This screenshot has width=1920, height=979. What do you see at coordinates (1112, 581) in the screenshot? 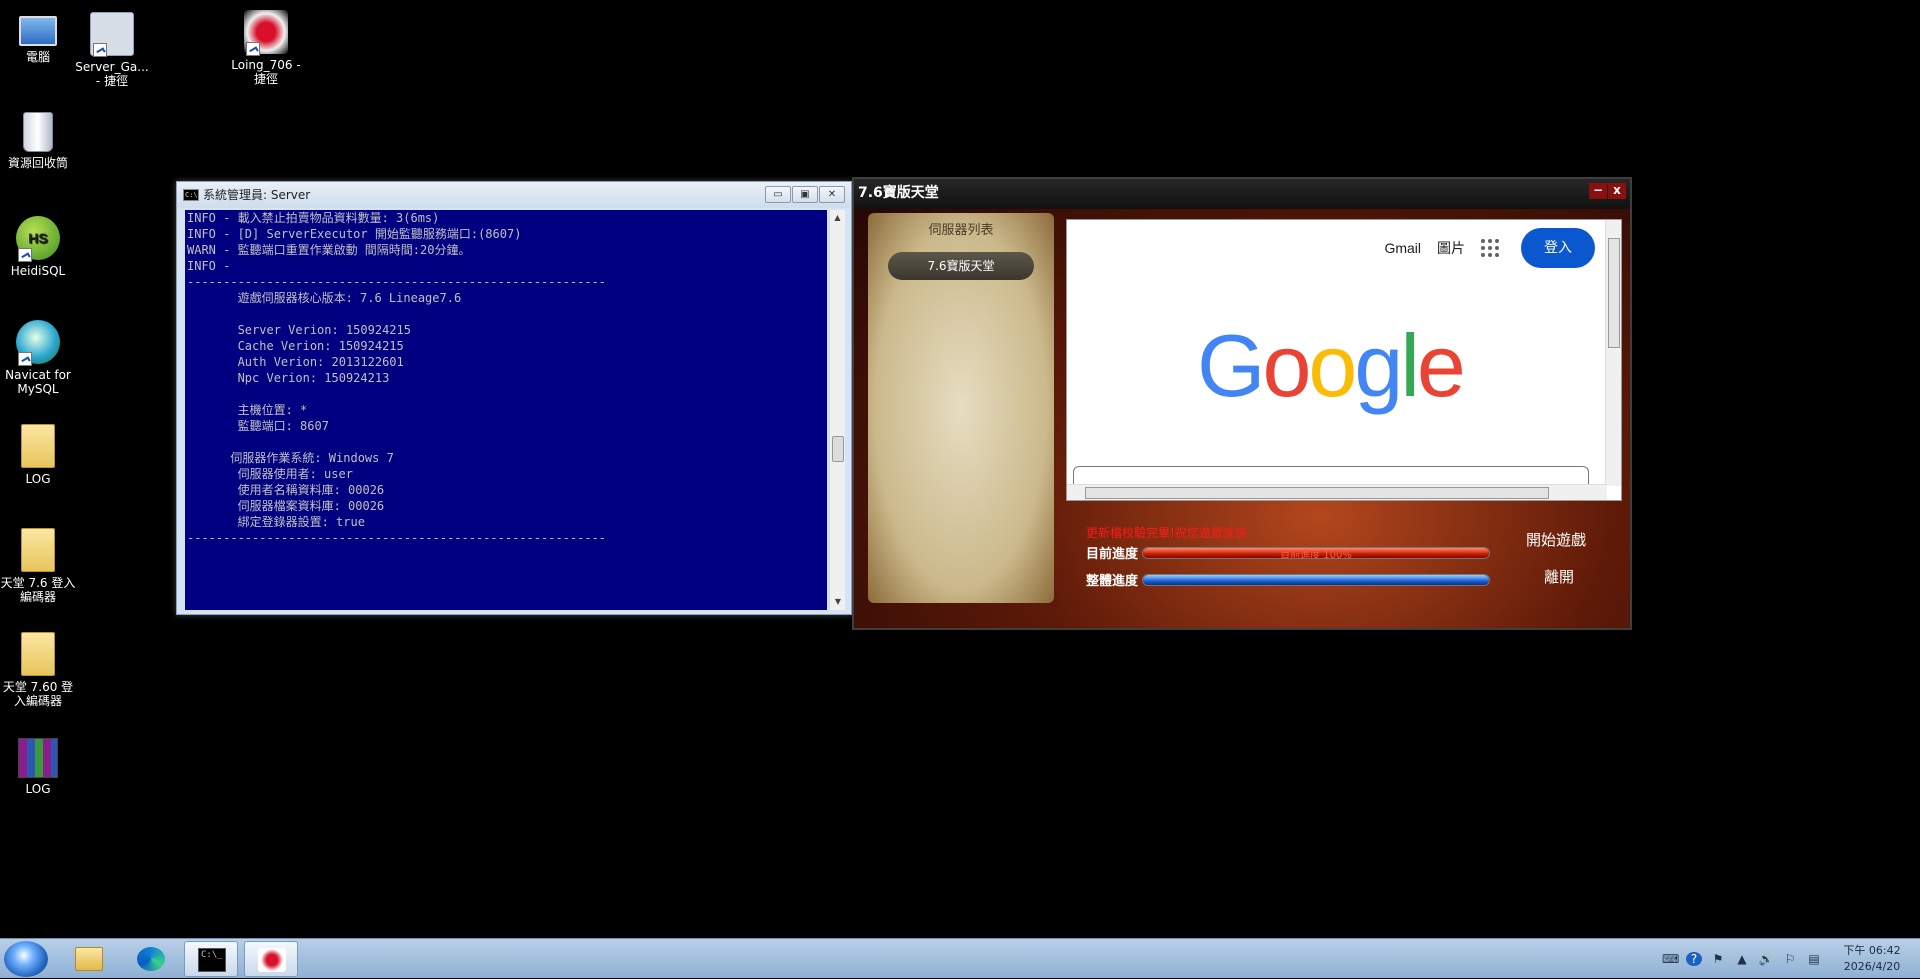
I see `total-progress-label: 整體進度` at bounding box center [1112, 581].